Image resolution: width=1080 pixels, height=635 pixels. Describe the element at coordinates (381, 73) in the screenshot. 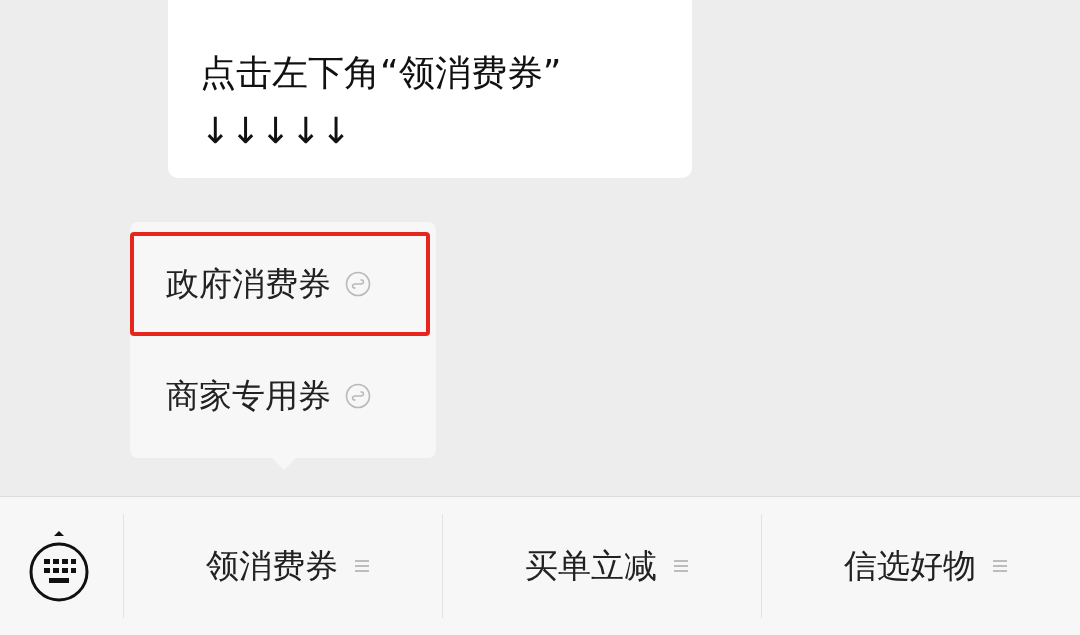

I see `message-text: 点击左下角“领消费券”` at that location.